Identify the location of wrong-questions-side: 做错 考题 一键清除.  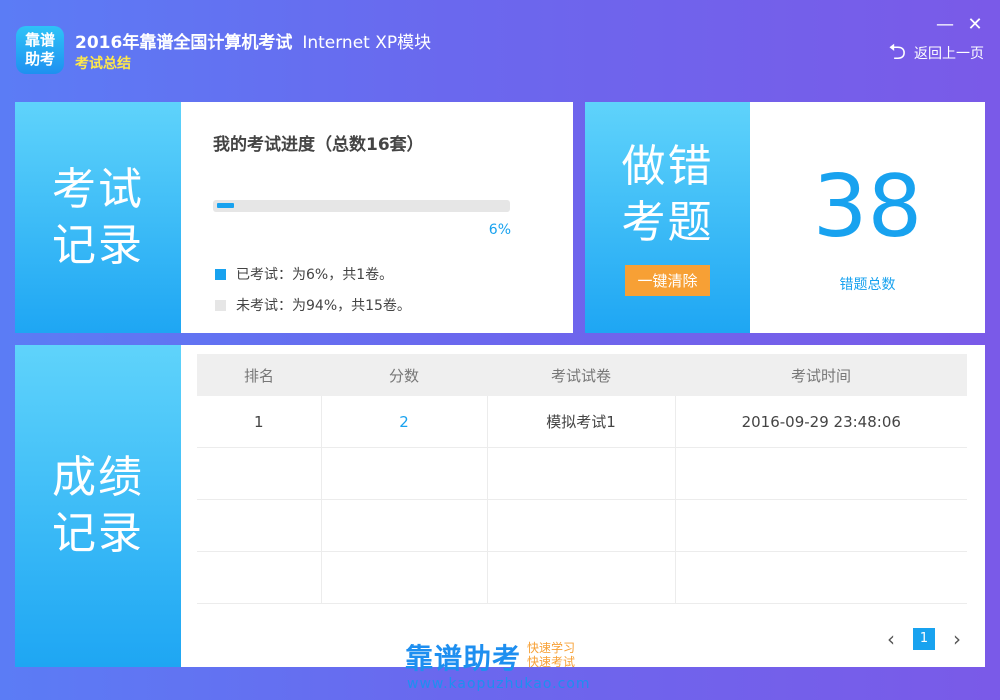
(667, 217).